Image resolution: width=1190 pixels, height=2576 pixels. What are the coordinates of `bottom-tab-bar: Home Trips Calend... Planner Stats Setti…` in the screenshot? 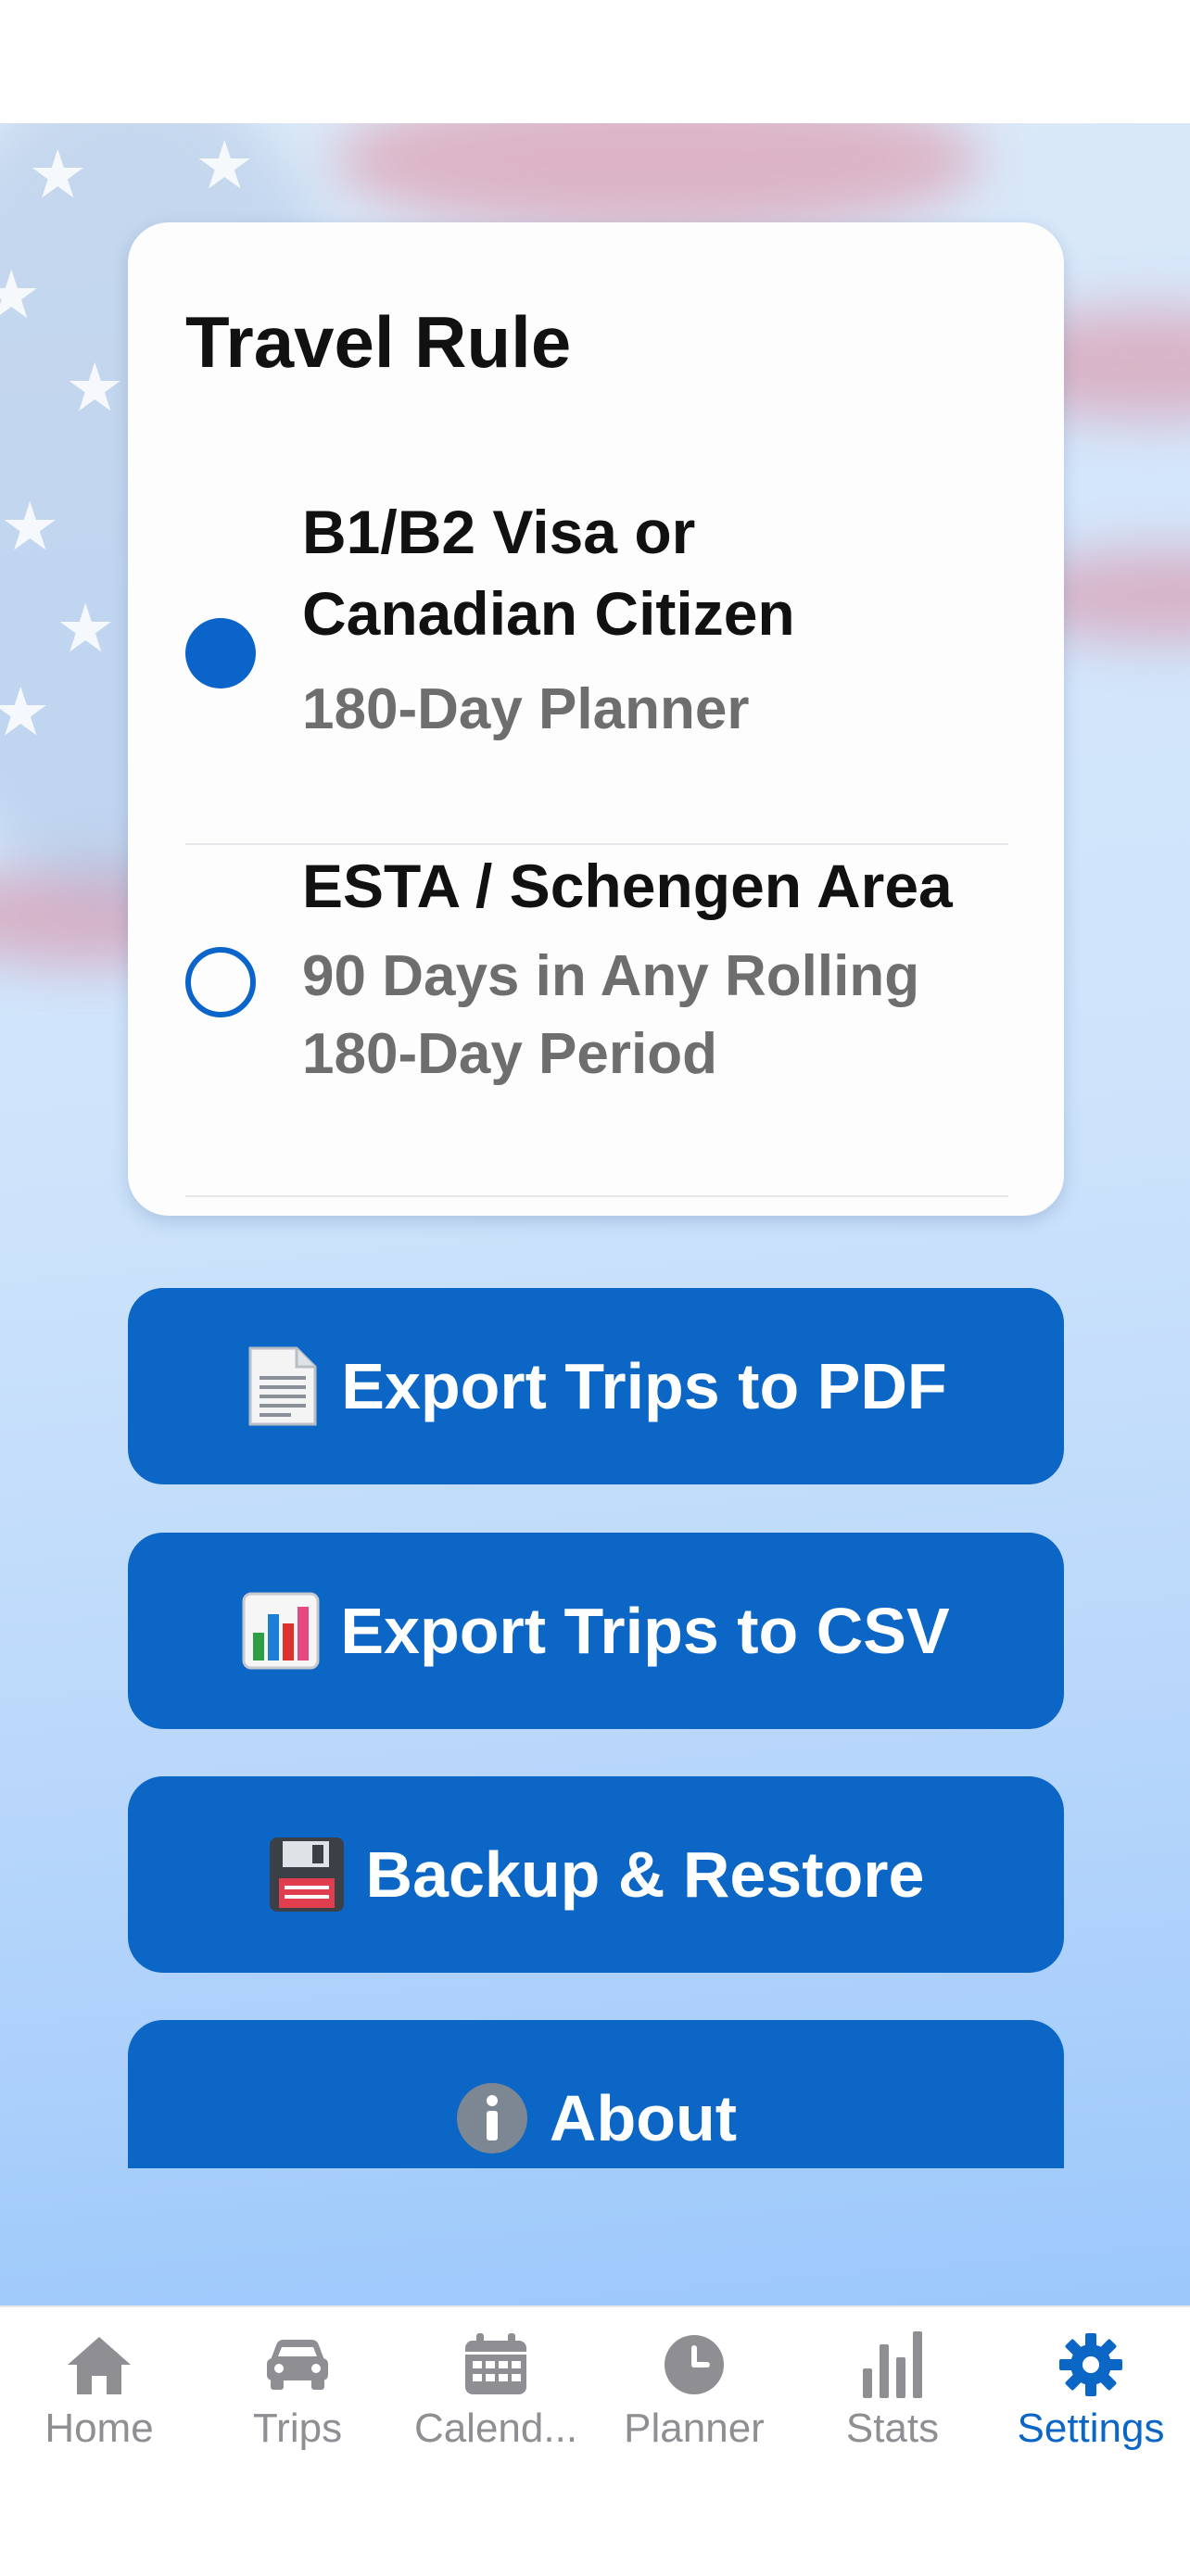 It's located at (595, 2440).